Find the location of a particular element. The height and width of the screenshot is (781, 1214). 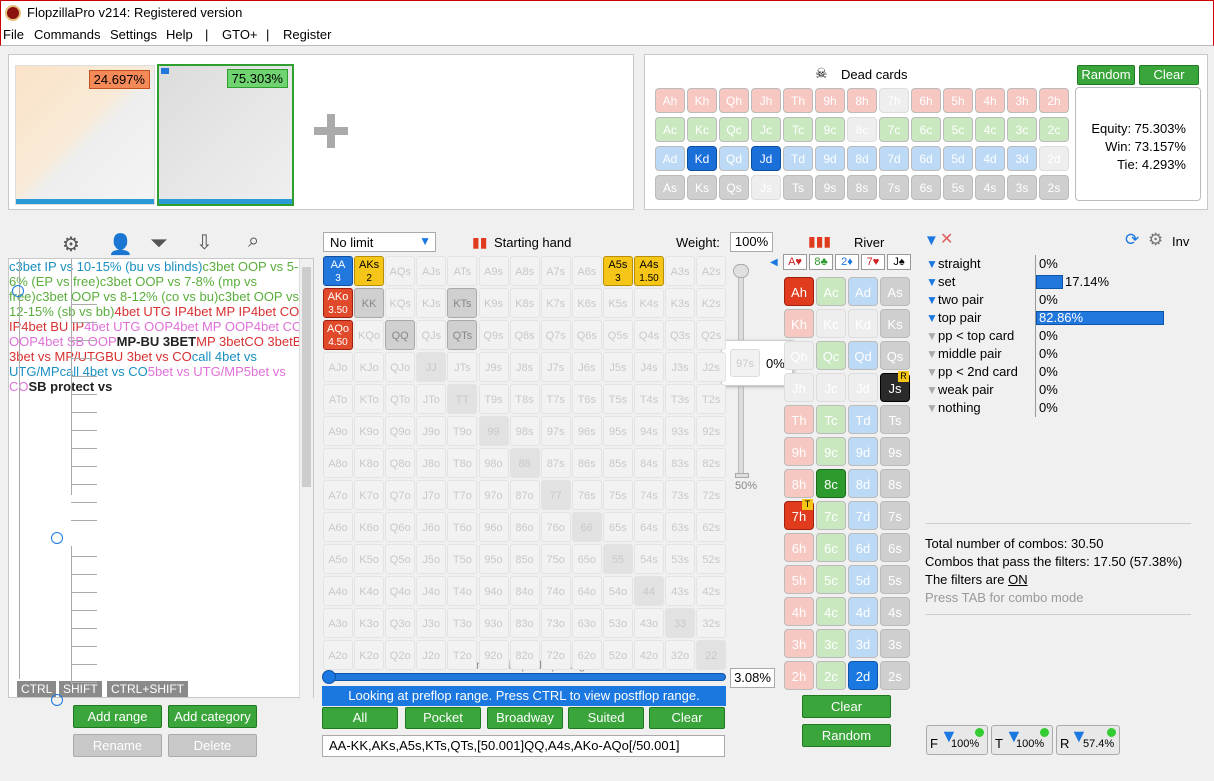

hand-cell-q6o: Q6o is located at coordinates (400, 527).